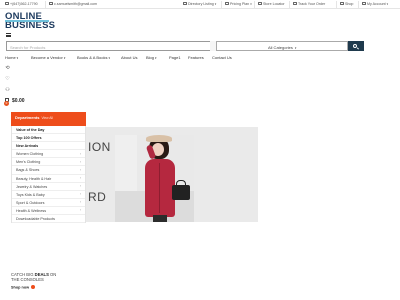 The height and width of the screenshot is (300, 400). Describe the element at coordinates (364, 4) in the screenshot. I see `user-icon` at that location.